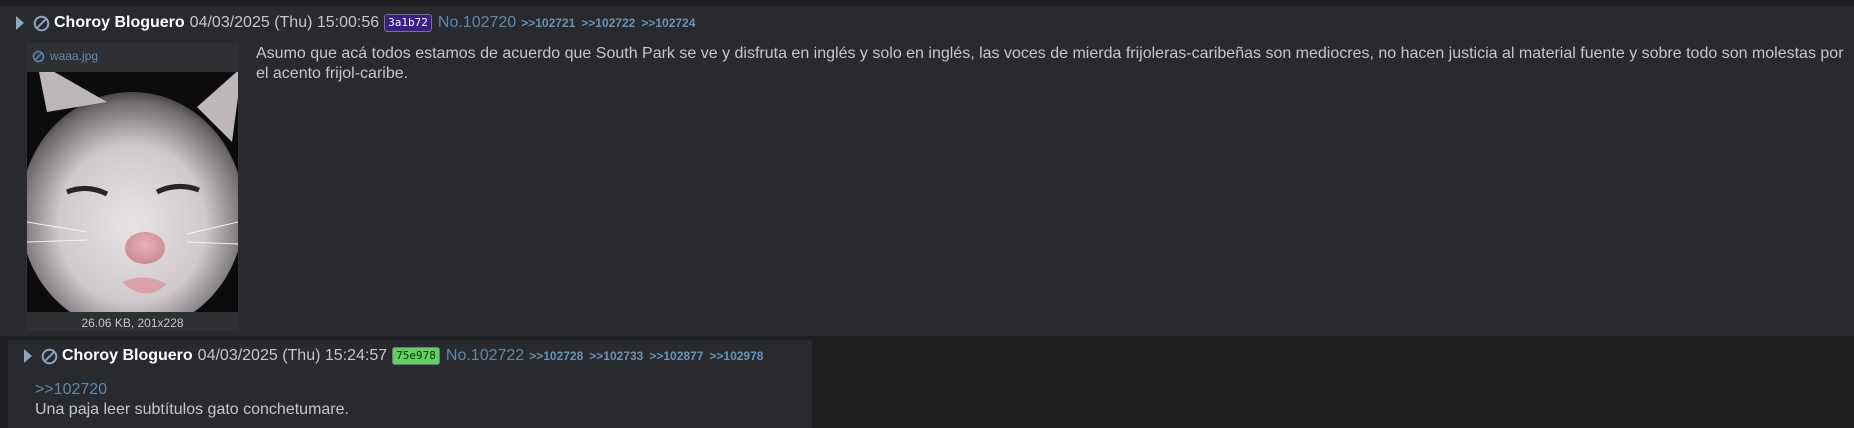 This screenshot has width=1854, height=428. I want to click on poster-id-badge: 75e978, so click(416, 356).